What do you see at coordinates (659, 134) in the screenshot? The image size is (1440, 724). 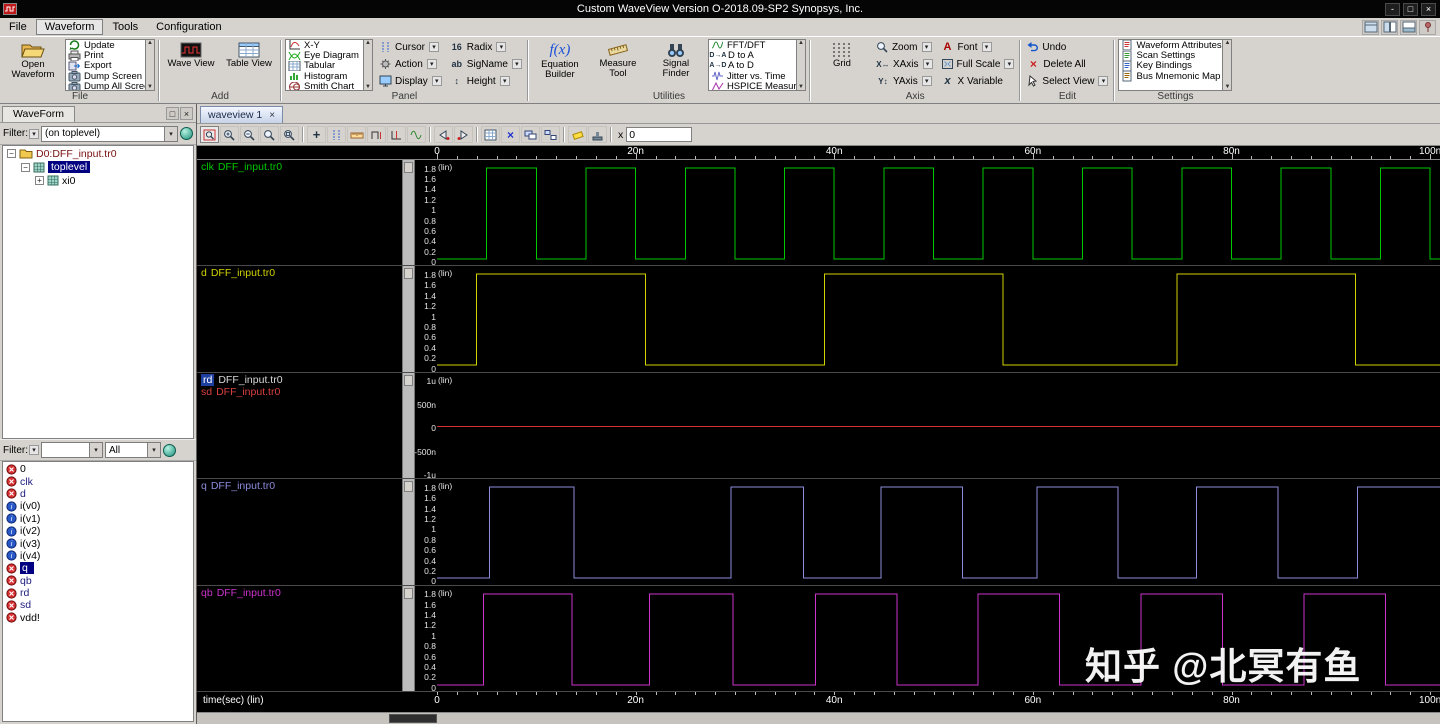 I see `x-position-input` at bounding box center [659, 134].